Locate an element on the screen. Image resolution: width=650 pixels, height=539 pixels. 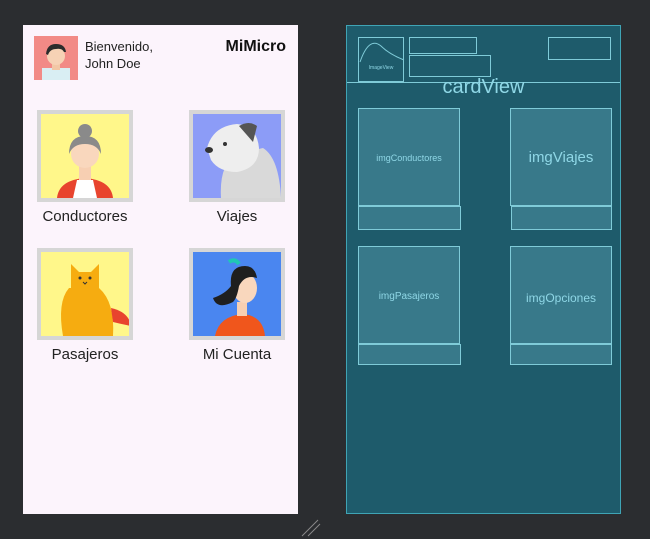
tile-mi-cuenta is located at coordinates (237, 294).